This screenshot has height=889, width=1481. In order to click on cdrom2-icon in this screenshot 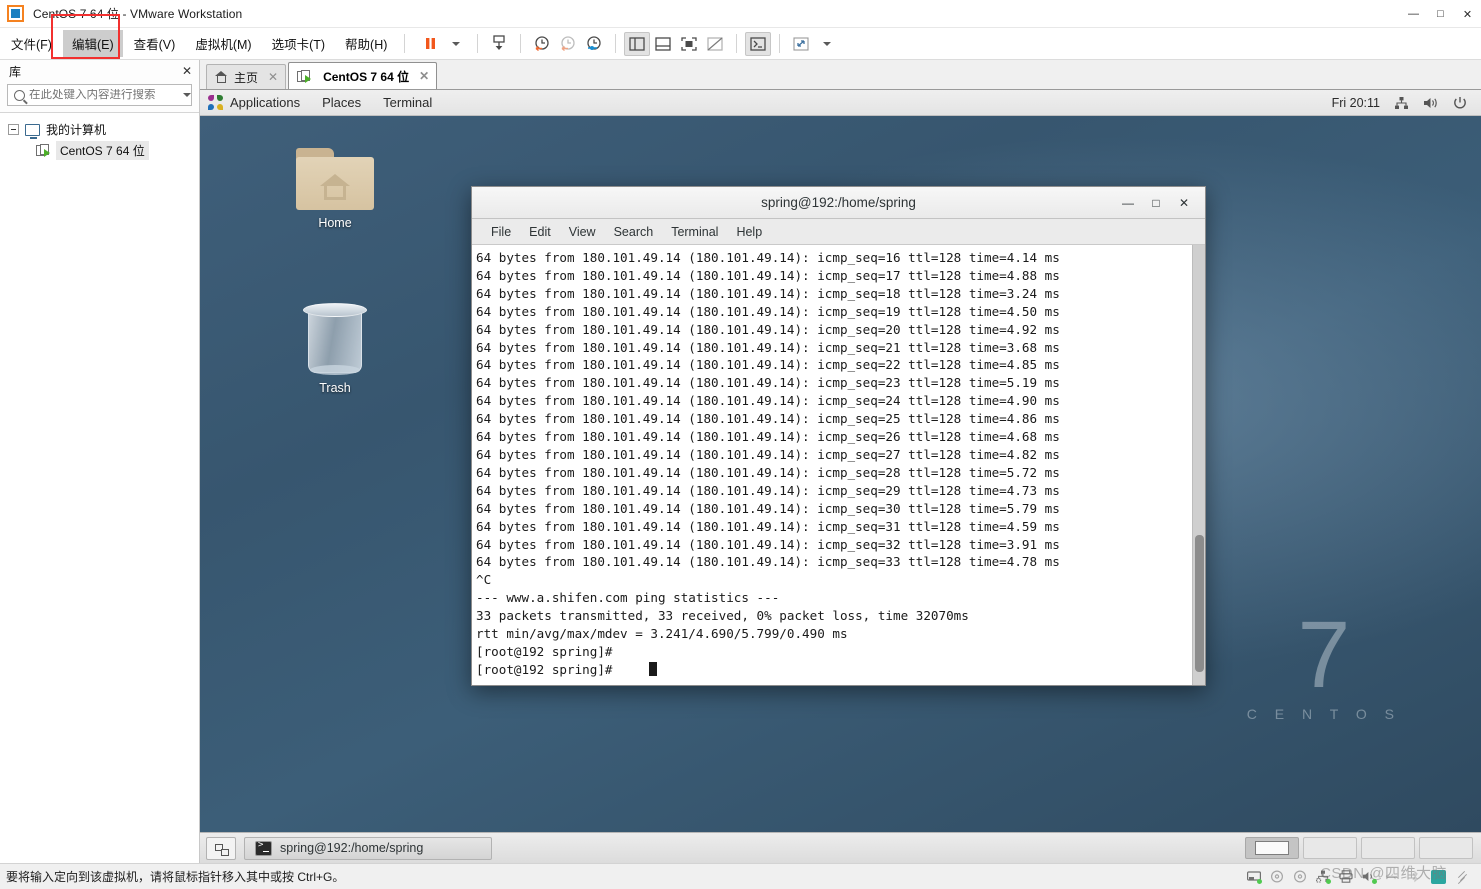, I will do `click(1300, 876)`.